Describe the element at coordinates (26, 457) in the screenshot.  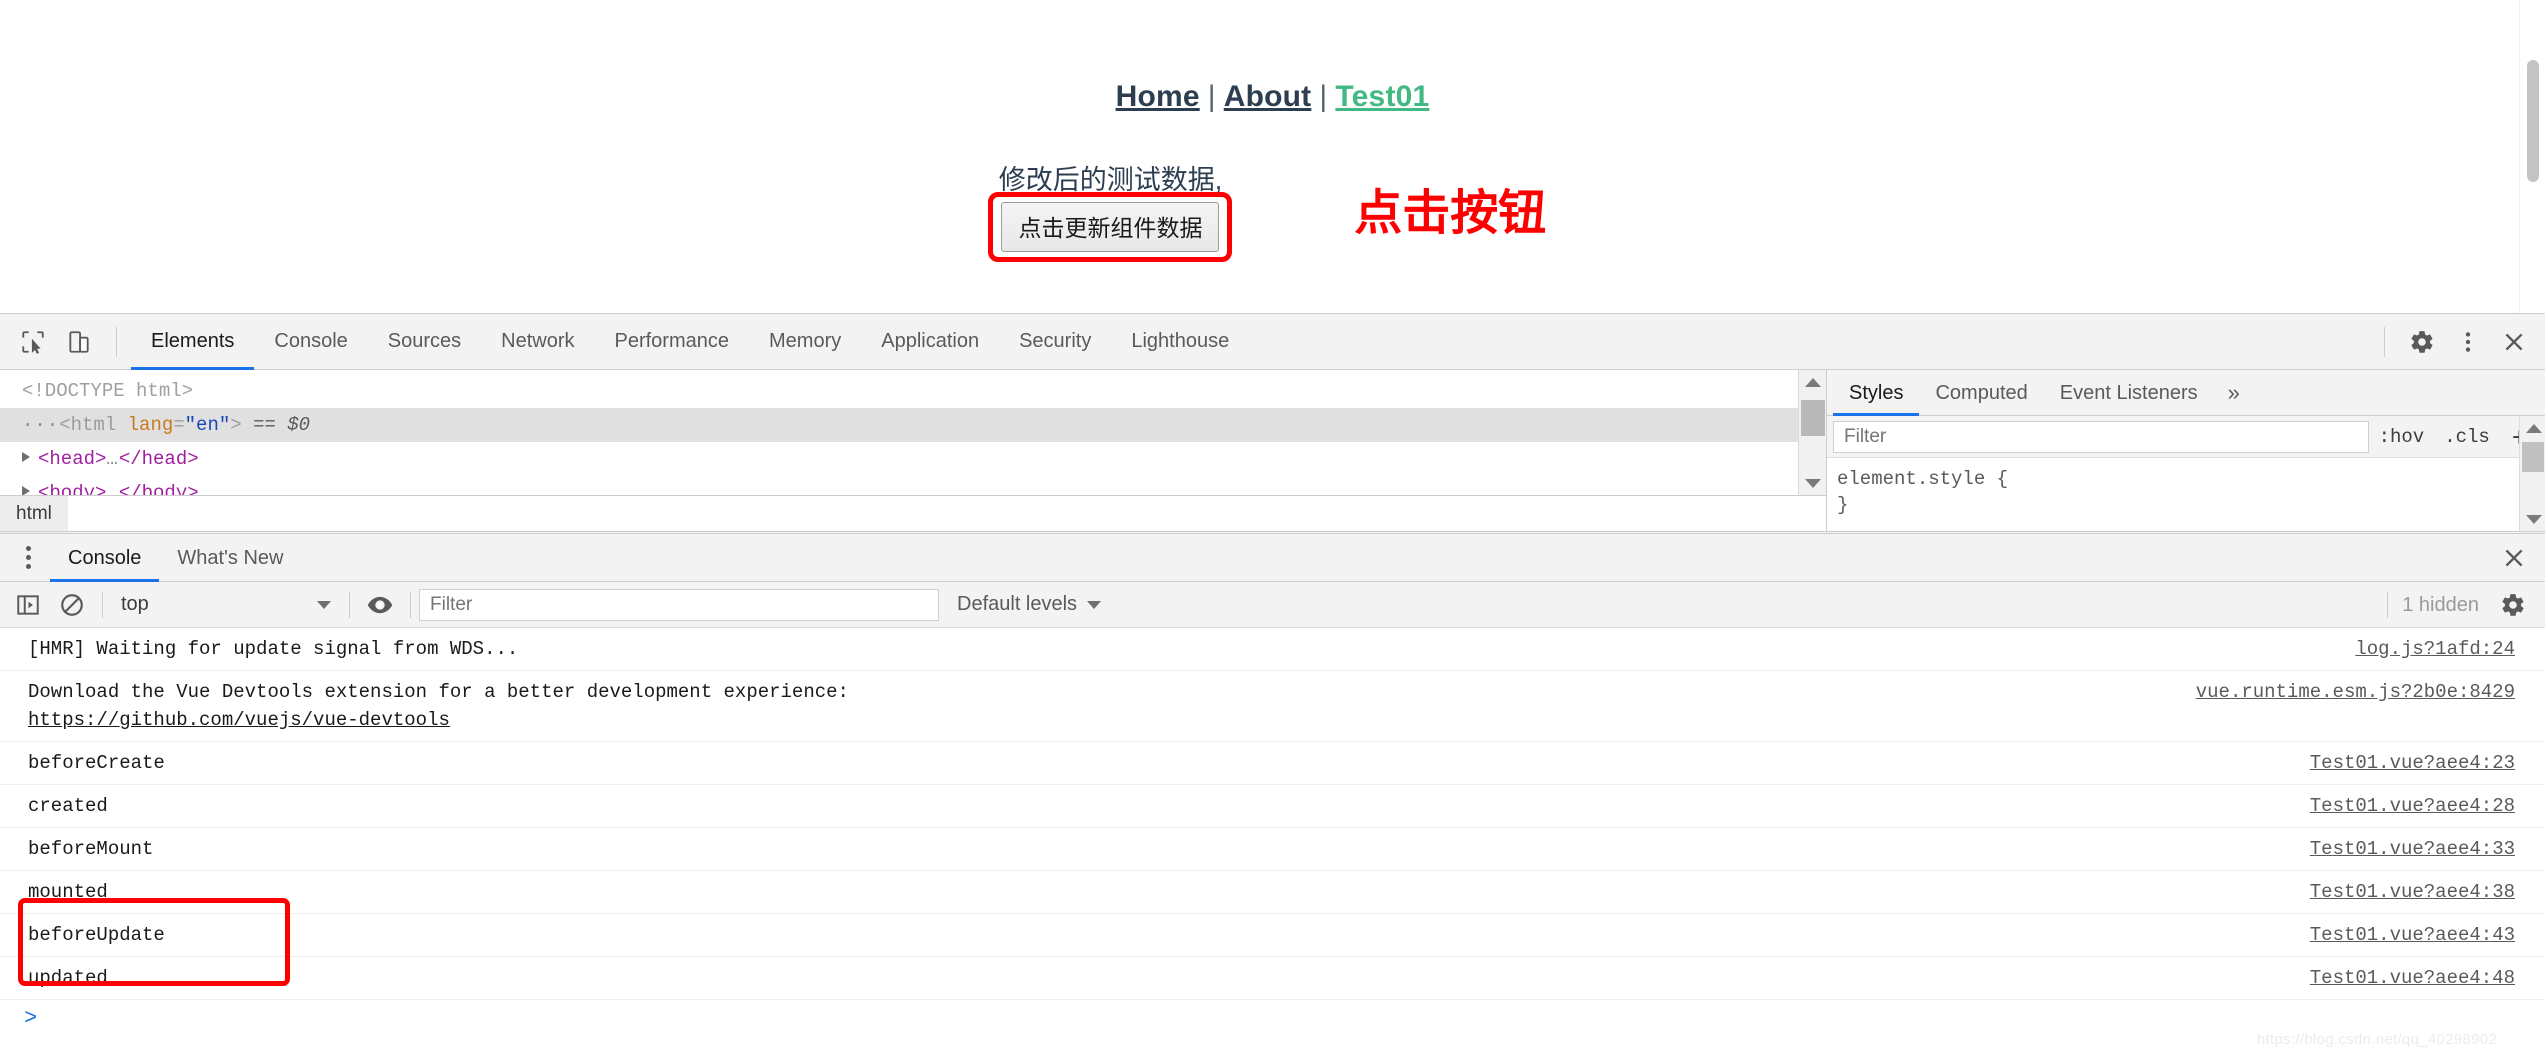
I see `expand-triangle-icon` at that location.